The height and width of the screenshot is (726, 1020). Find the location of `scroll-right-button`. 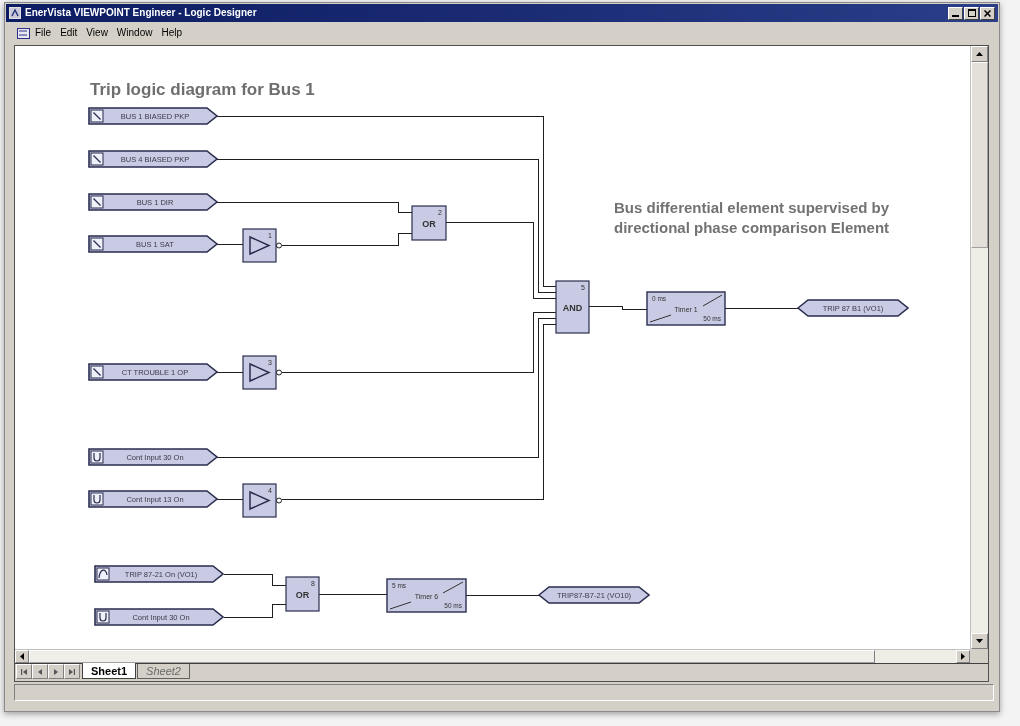

scroll-right-button is located at coordinates (963, 656).